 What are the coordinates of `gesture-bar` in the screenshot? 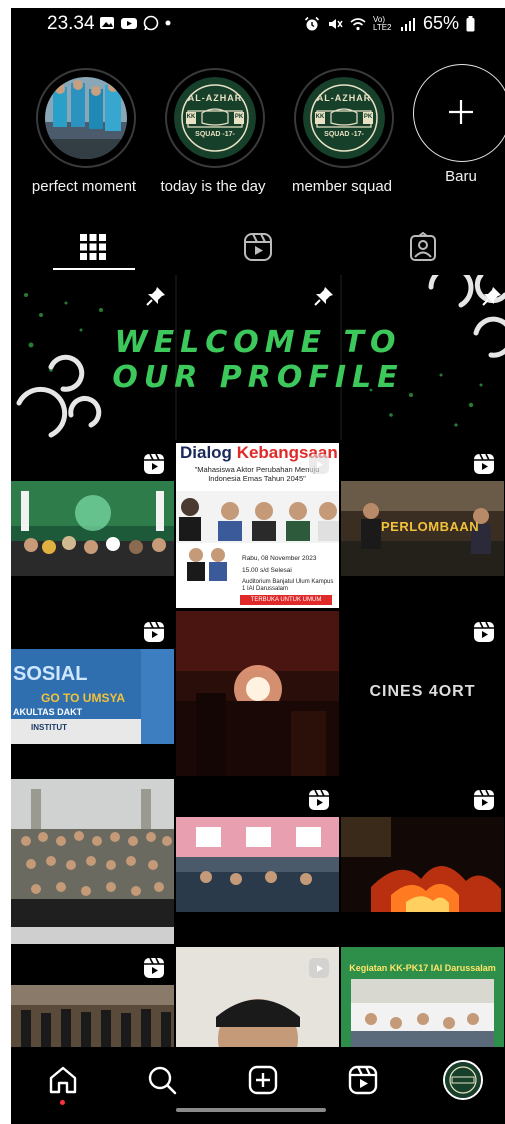 It's located at (251, 1110).